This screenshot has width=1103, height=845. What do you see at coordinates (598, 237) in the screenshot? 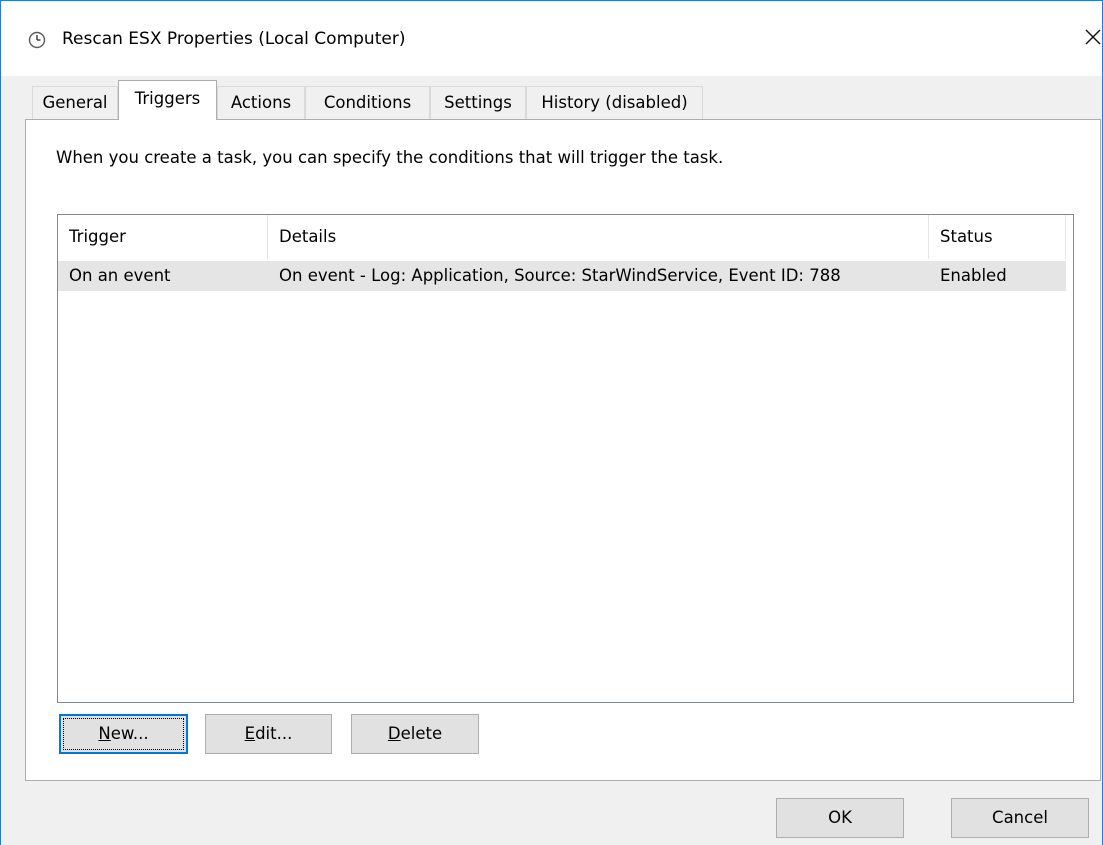
I see `column-header-details: Details` at bounding box center [598, 237].